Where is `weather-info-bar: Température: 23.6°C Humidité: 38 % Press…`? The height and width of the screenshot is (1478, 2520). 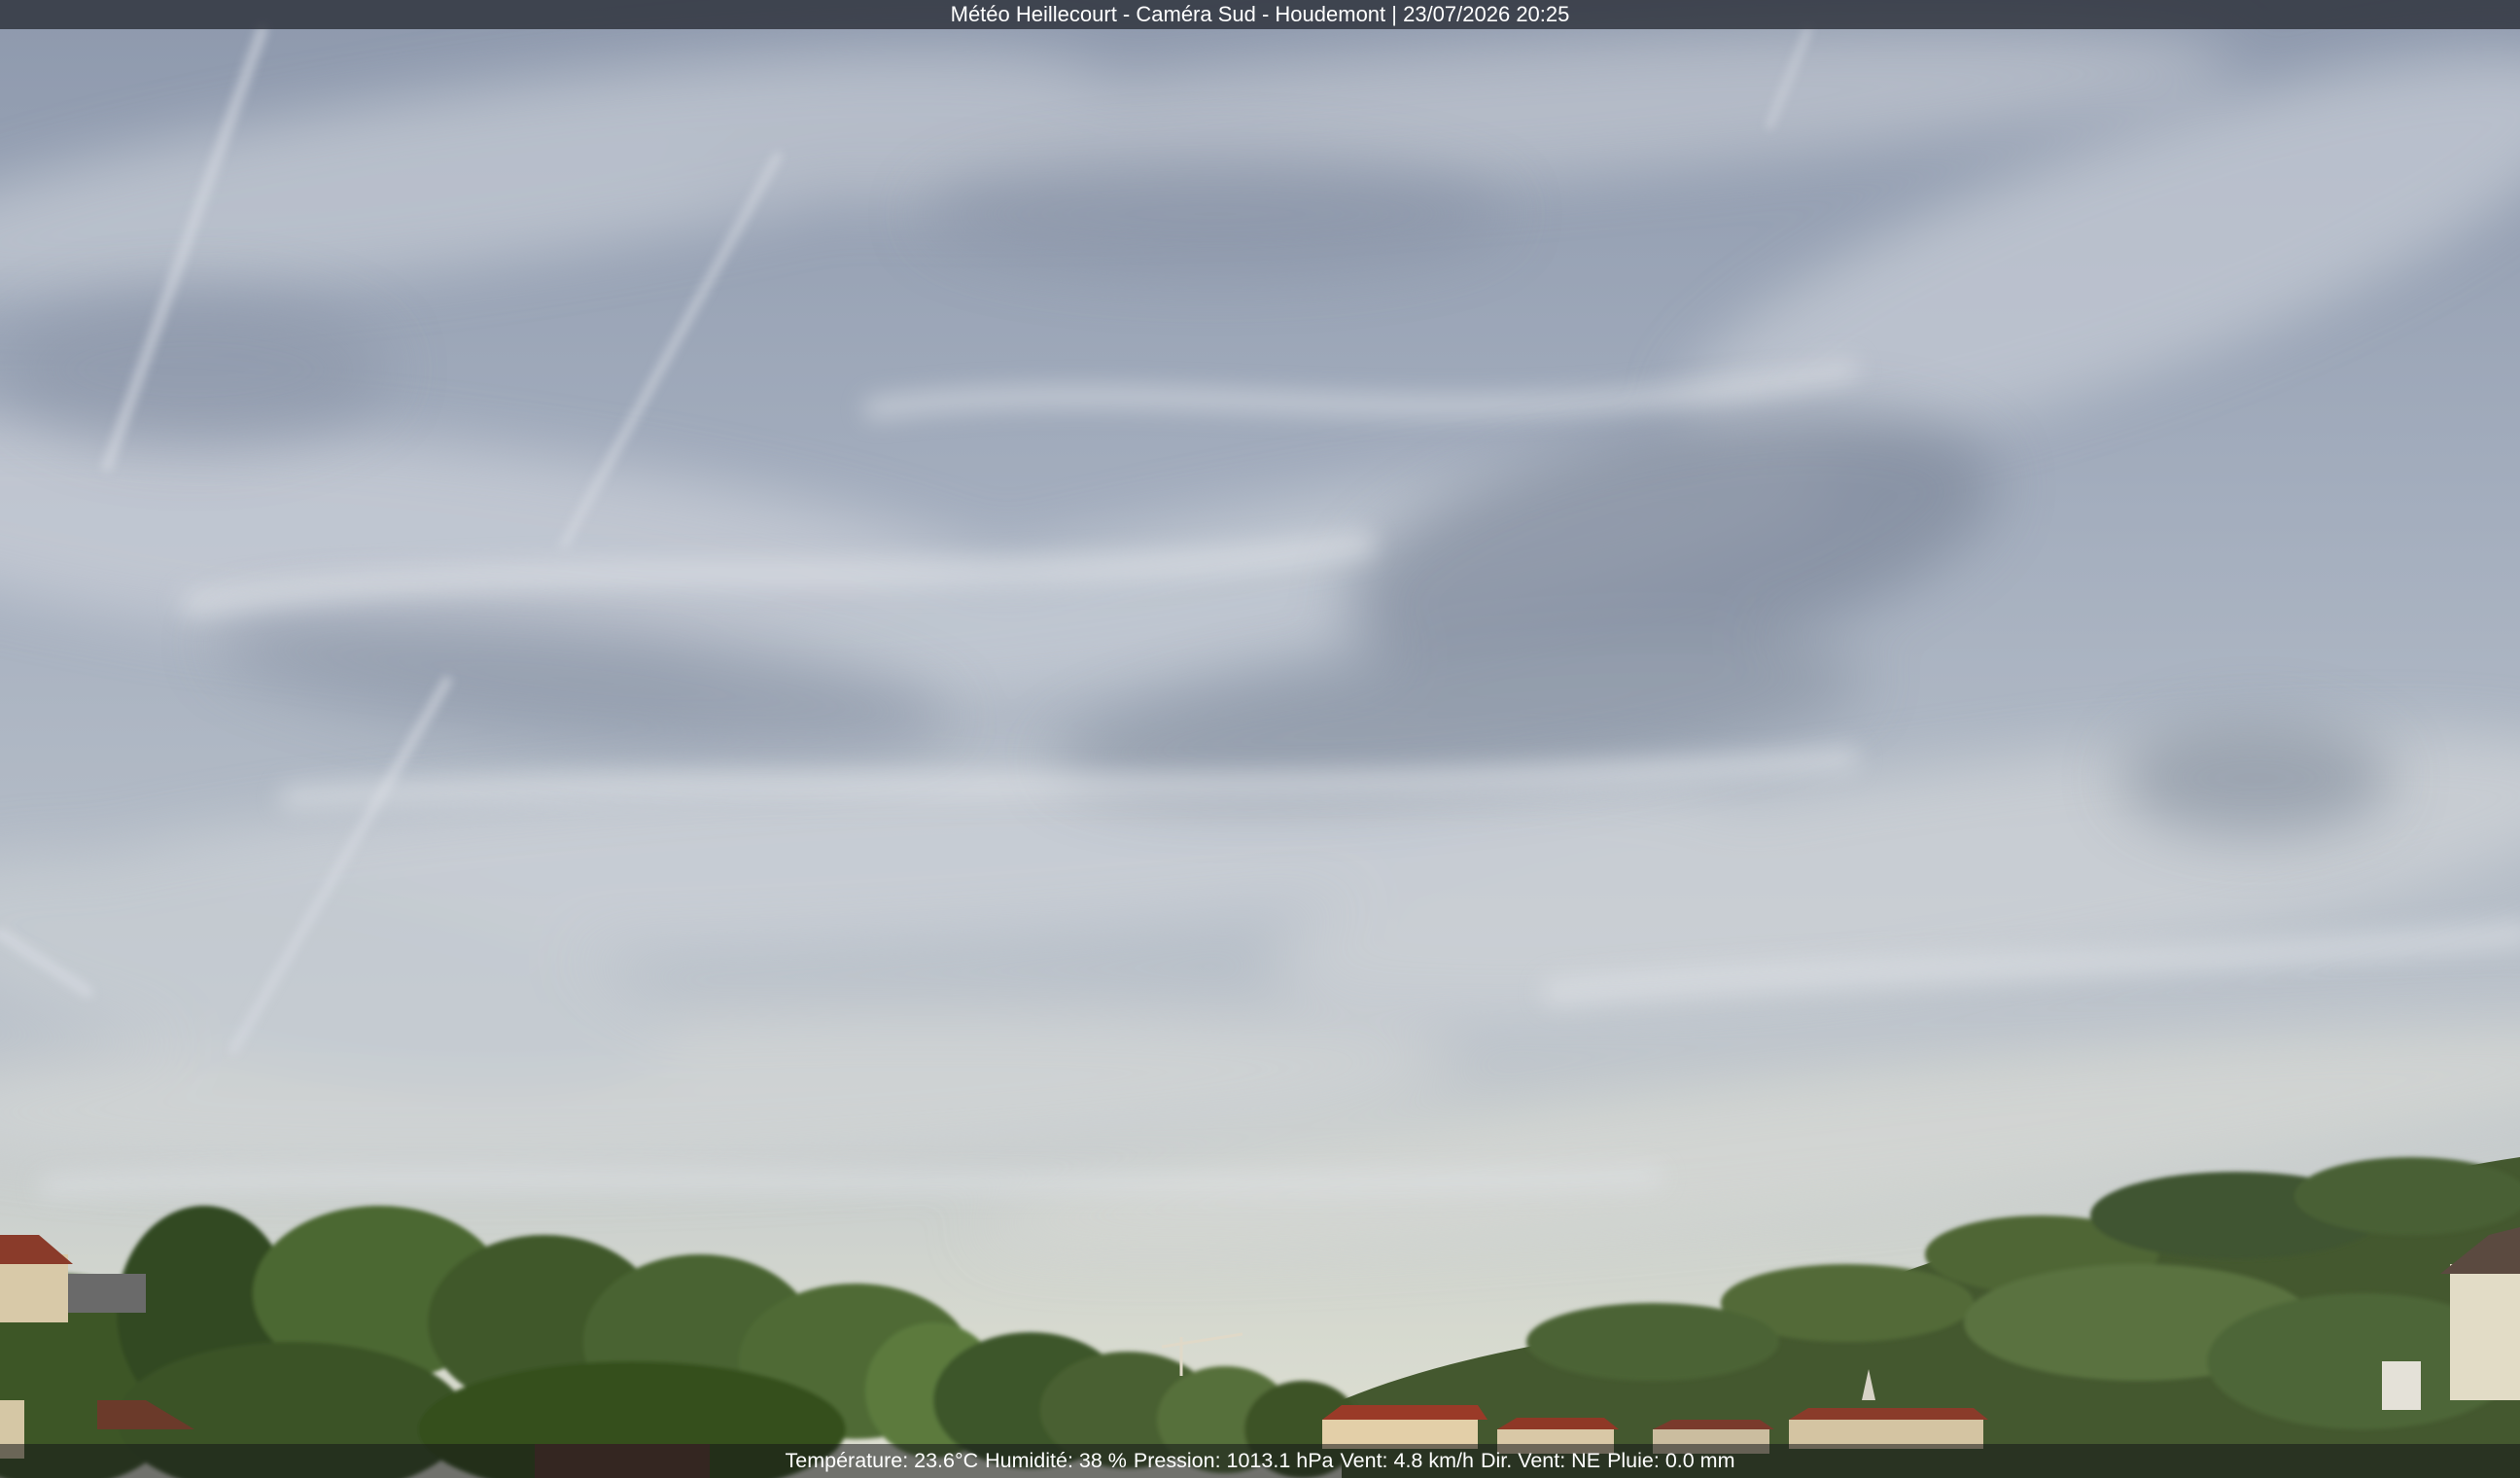 weather-info-bar: Température: 23.6°C Humidité: 38 % Press… is located at coordinates (1260, 1461).